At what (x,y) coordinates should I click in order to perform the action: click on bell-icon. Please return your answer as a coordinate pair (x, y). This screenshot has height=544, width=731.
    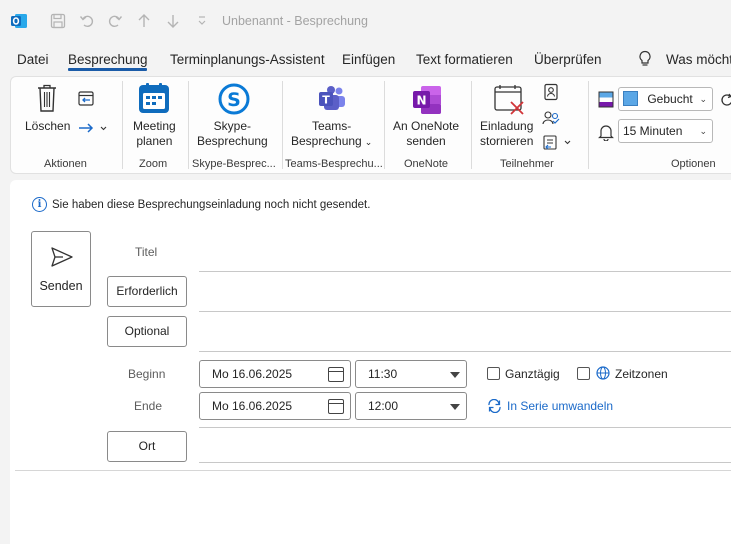
    Looking at the image, I should click on (606, 134).